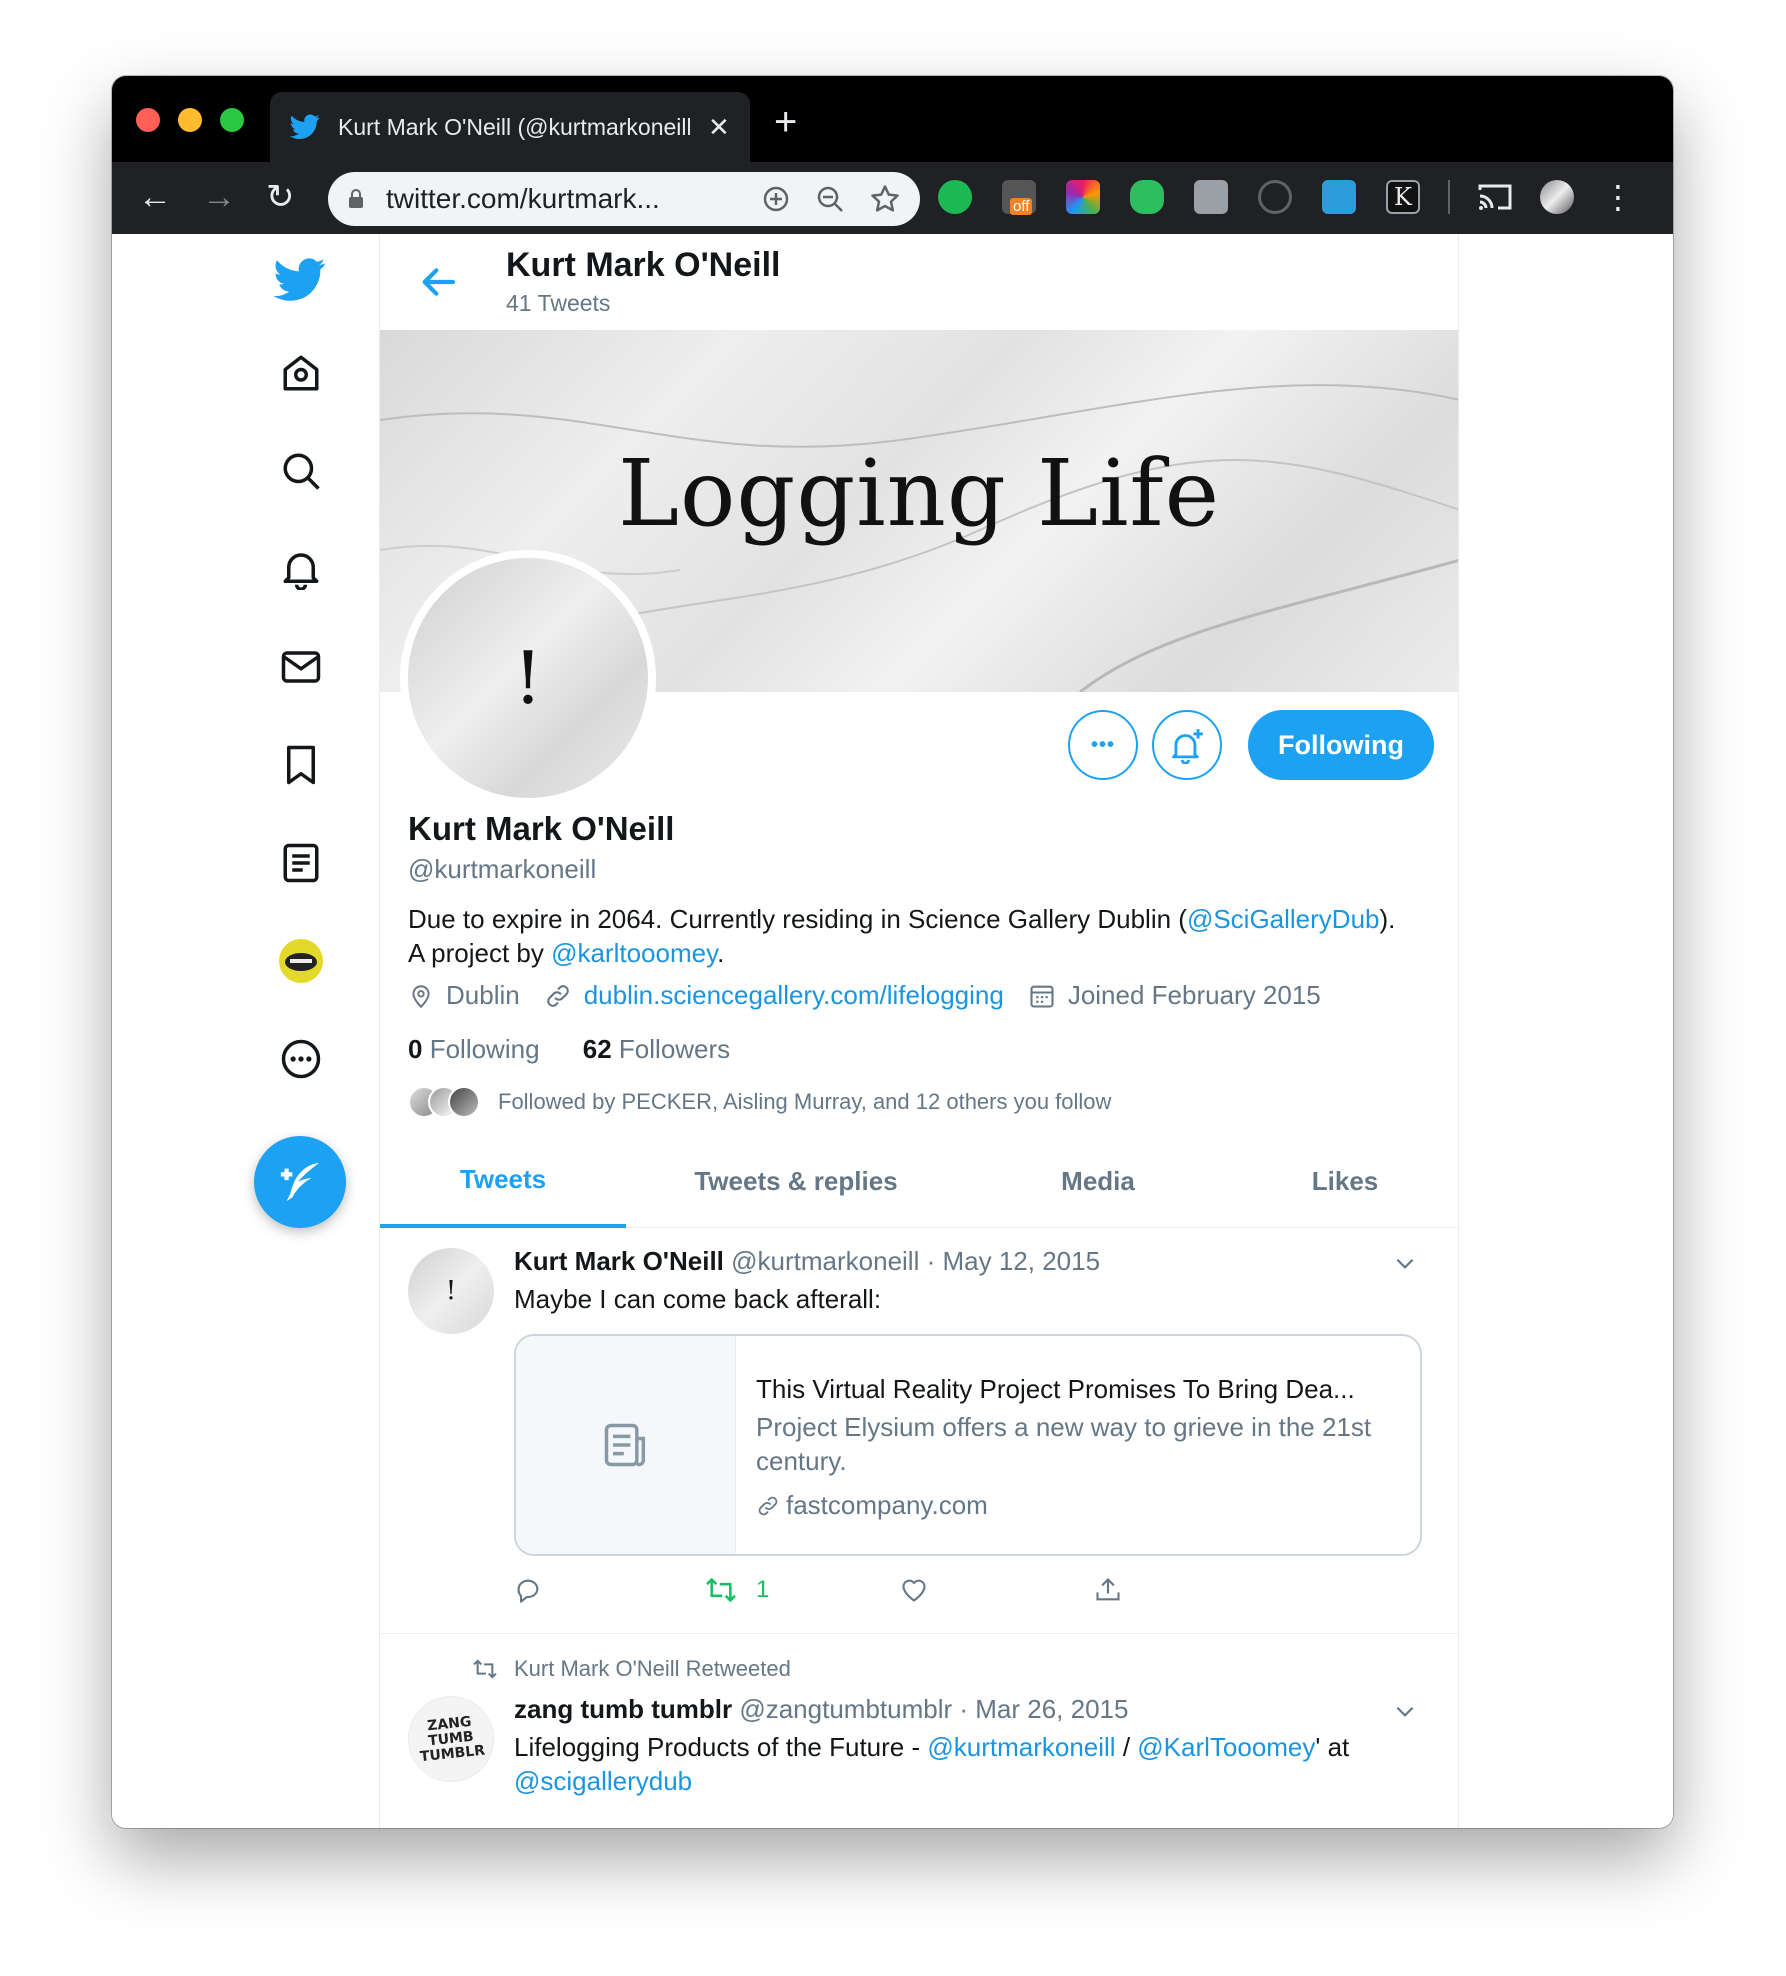 The width and height of the screenshot is (1786, 1976). Describe the element at coordinates (1339, 197) in the screenshot. I see `window-extension-icon` at that location.